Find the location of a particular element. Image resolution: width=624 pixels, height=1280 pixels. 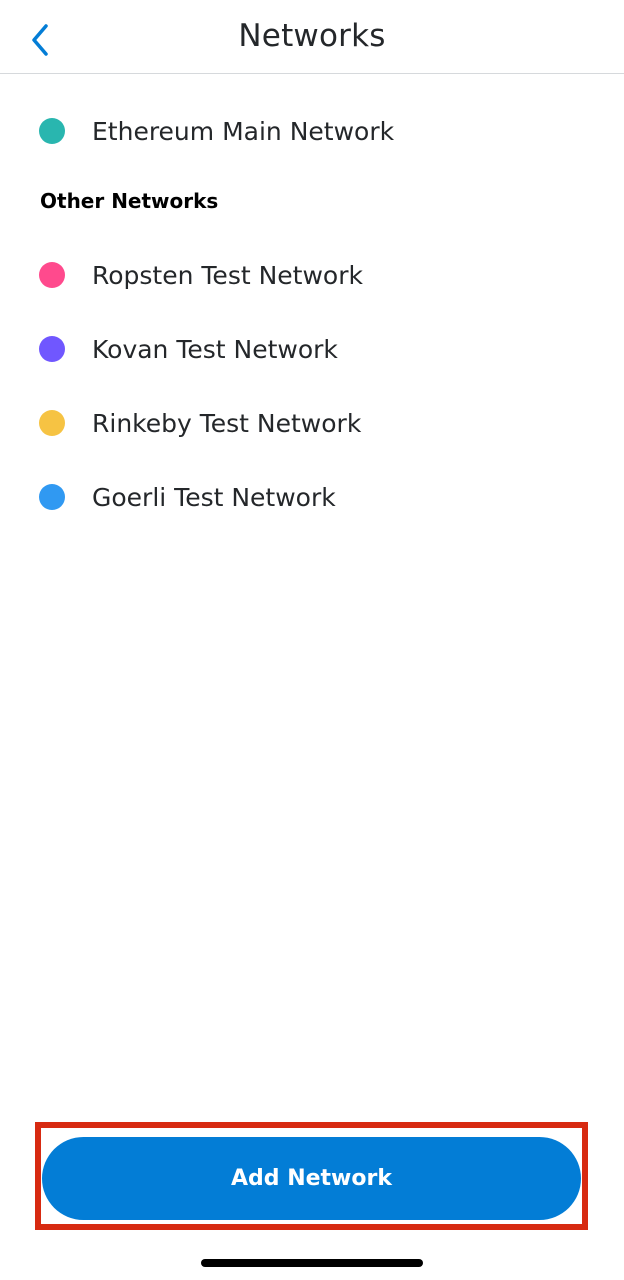

network-label: Goerli Test Network is located at coordinates (214, 497).